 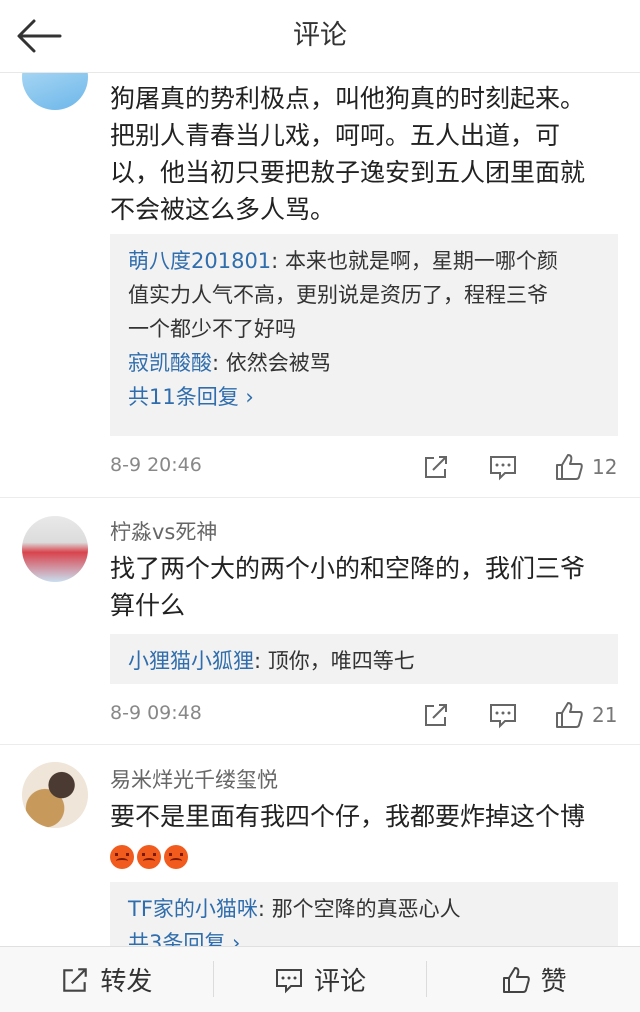 What do you see at coordinates (271, 661) in the screenshot?
I see `reply-item: 小狸猫小狐狸: 顶你，唯四等七` at bounding box center [271, 661].